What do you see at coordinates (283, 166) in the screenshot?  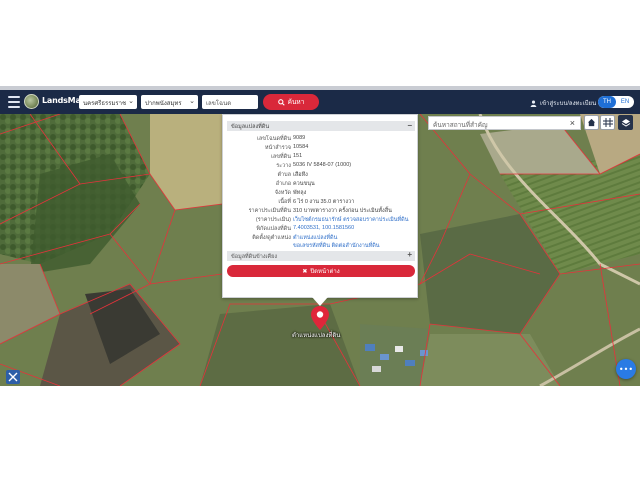 I see `info-label: ระวาง` at bounding box center [283, 166].